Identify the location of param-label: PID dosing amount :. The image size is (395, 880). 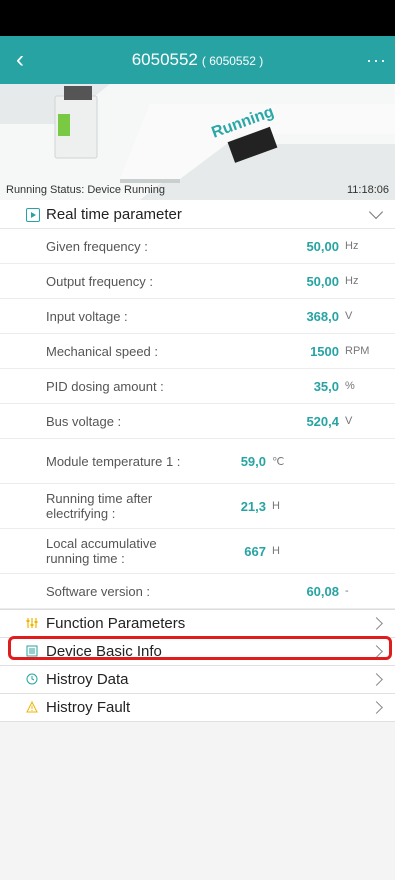
(105, 386).